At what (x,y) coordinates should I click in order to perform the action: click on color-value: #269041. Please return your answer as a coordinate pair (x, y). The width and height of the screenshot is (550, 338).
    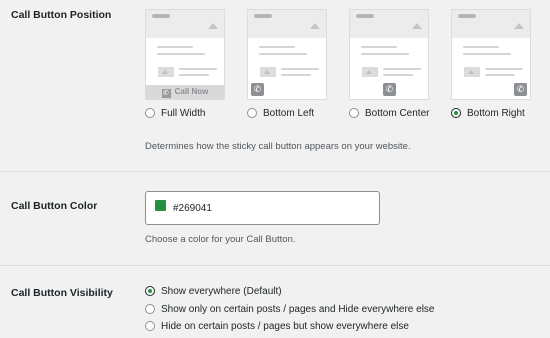
    Looking at the image, I should click on (192, 208).